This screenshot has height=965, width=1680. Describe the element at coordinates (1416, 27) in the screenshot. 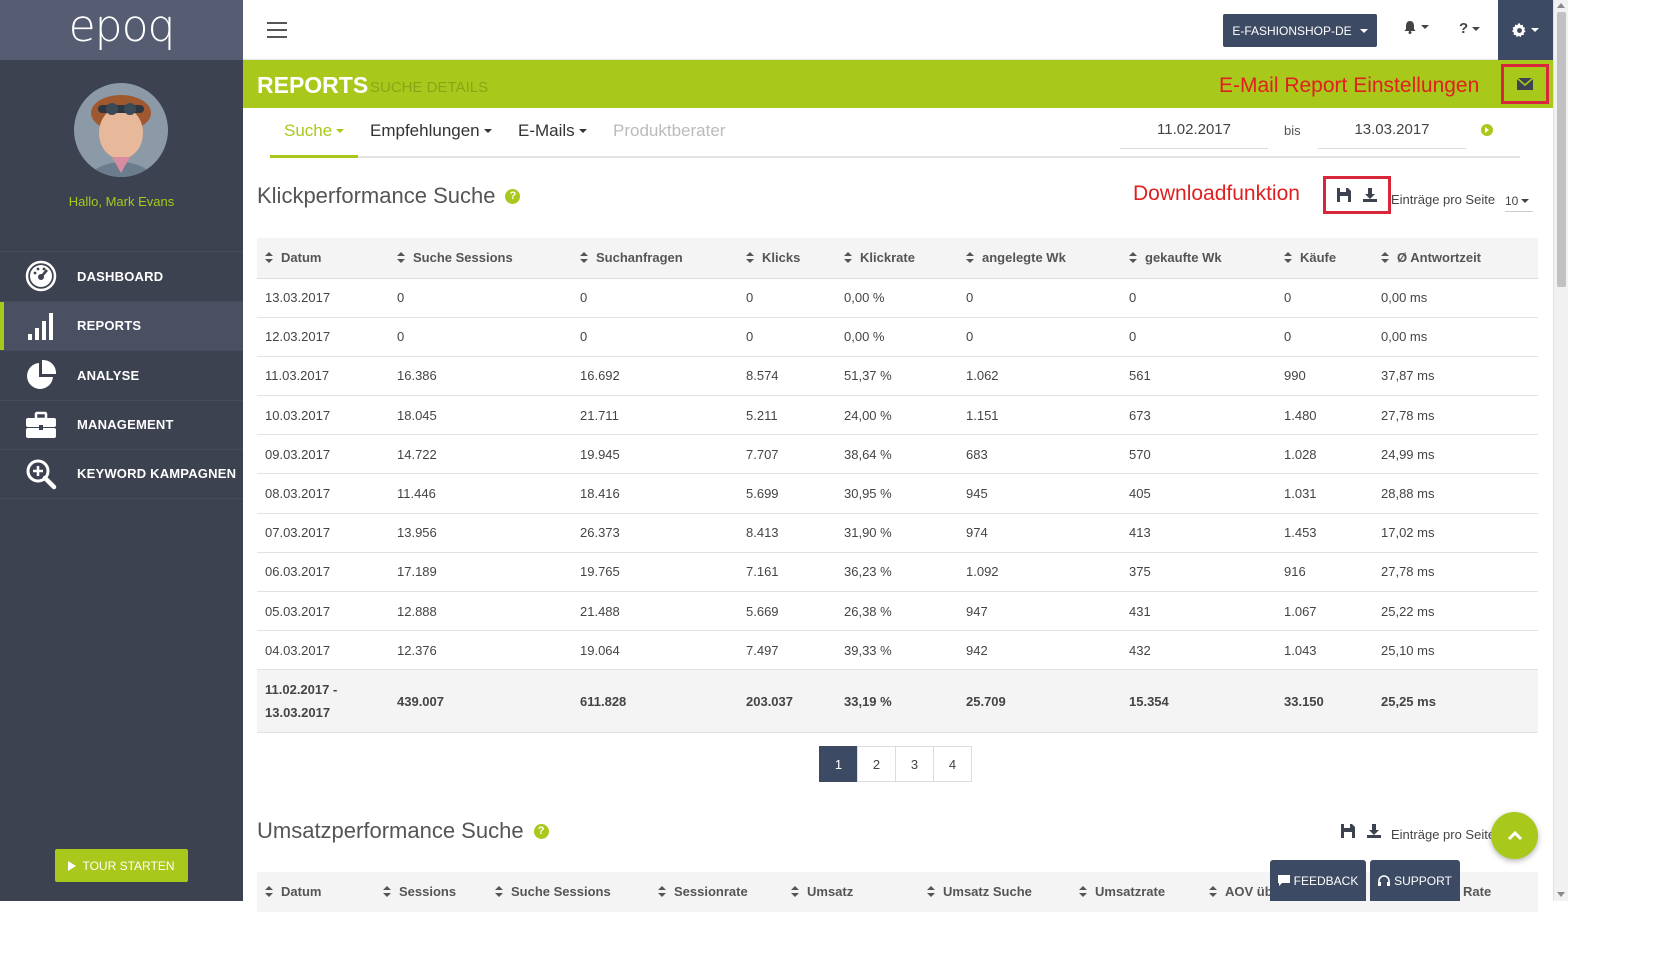

I see `notifications-dropdown` at that location.